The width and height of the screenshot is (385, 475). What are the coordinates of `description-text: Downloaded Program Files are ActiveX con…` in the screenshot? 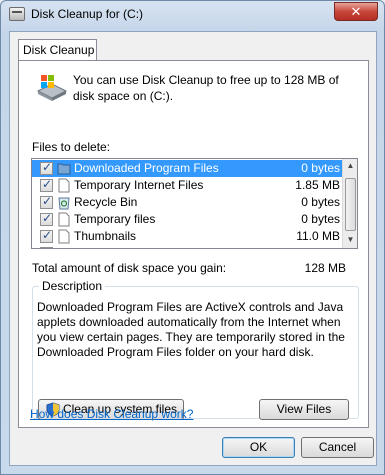 It's located at (191, 329).